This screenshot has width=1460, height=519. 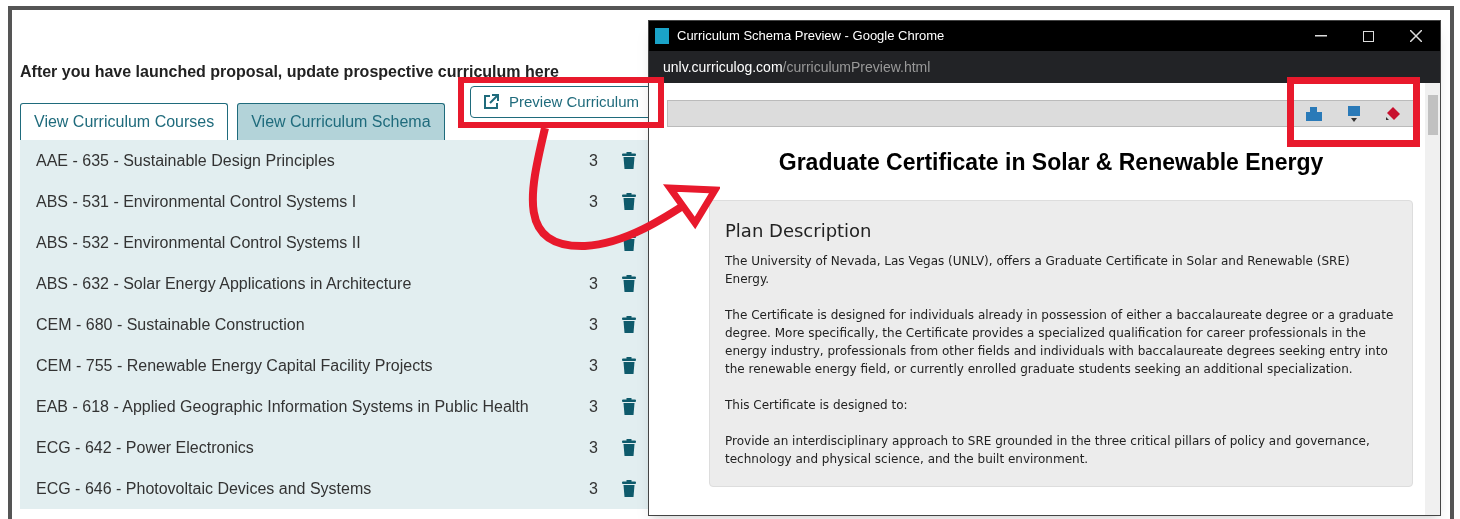 What do you see at coordinates (811, 36) in the screenshot?
I see `window-title: Curriculum Schema Preview - Google Chrome` at bounding box center [811, 36].